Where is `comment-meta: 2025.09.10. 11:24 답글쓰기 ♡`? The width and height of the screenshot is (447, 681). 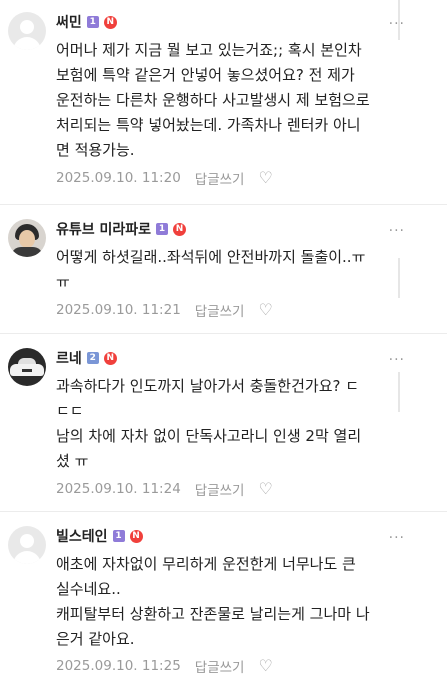 comment-meta: 2025.09.10. 11:24 답글쓰기 ♡ is located at coordinates (164, 489).